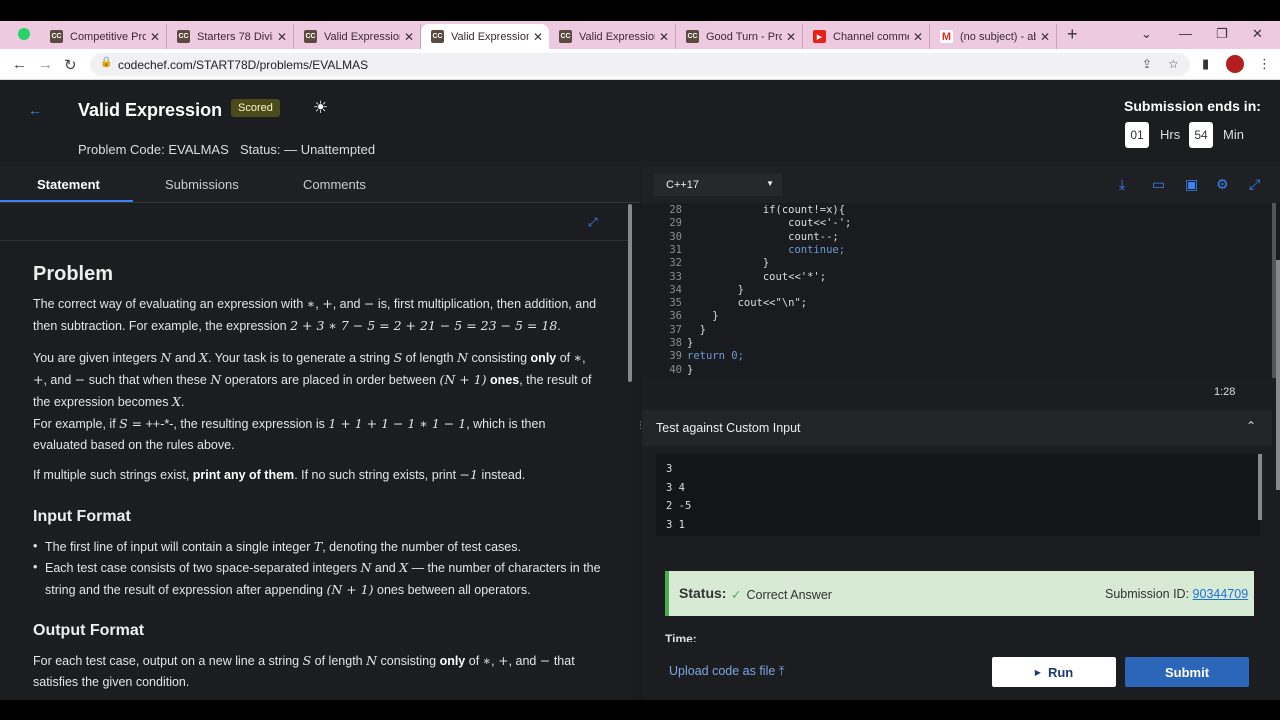  I want to click on browser-tab: CC Starters 78 Divisi ✕, so click(230, 36).